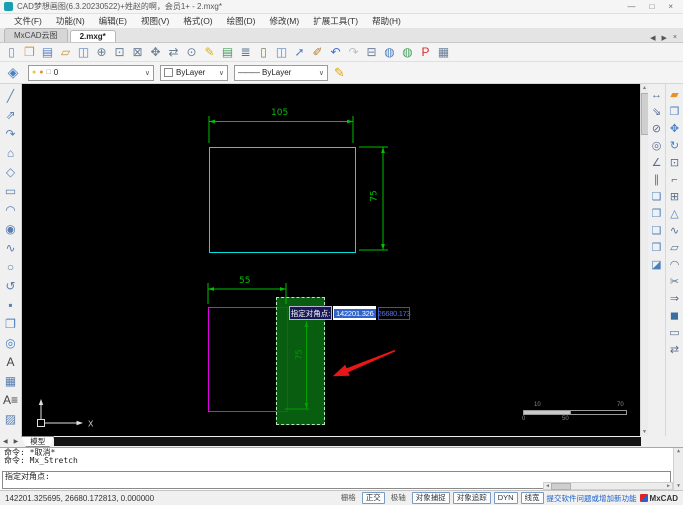  Describe the element at coordinates (657, 247) in the screenshot. I see `paste-block-icon: ❒` at that location.